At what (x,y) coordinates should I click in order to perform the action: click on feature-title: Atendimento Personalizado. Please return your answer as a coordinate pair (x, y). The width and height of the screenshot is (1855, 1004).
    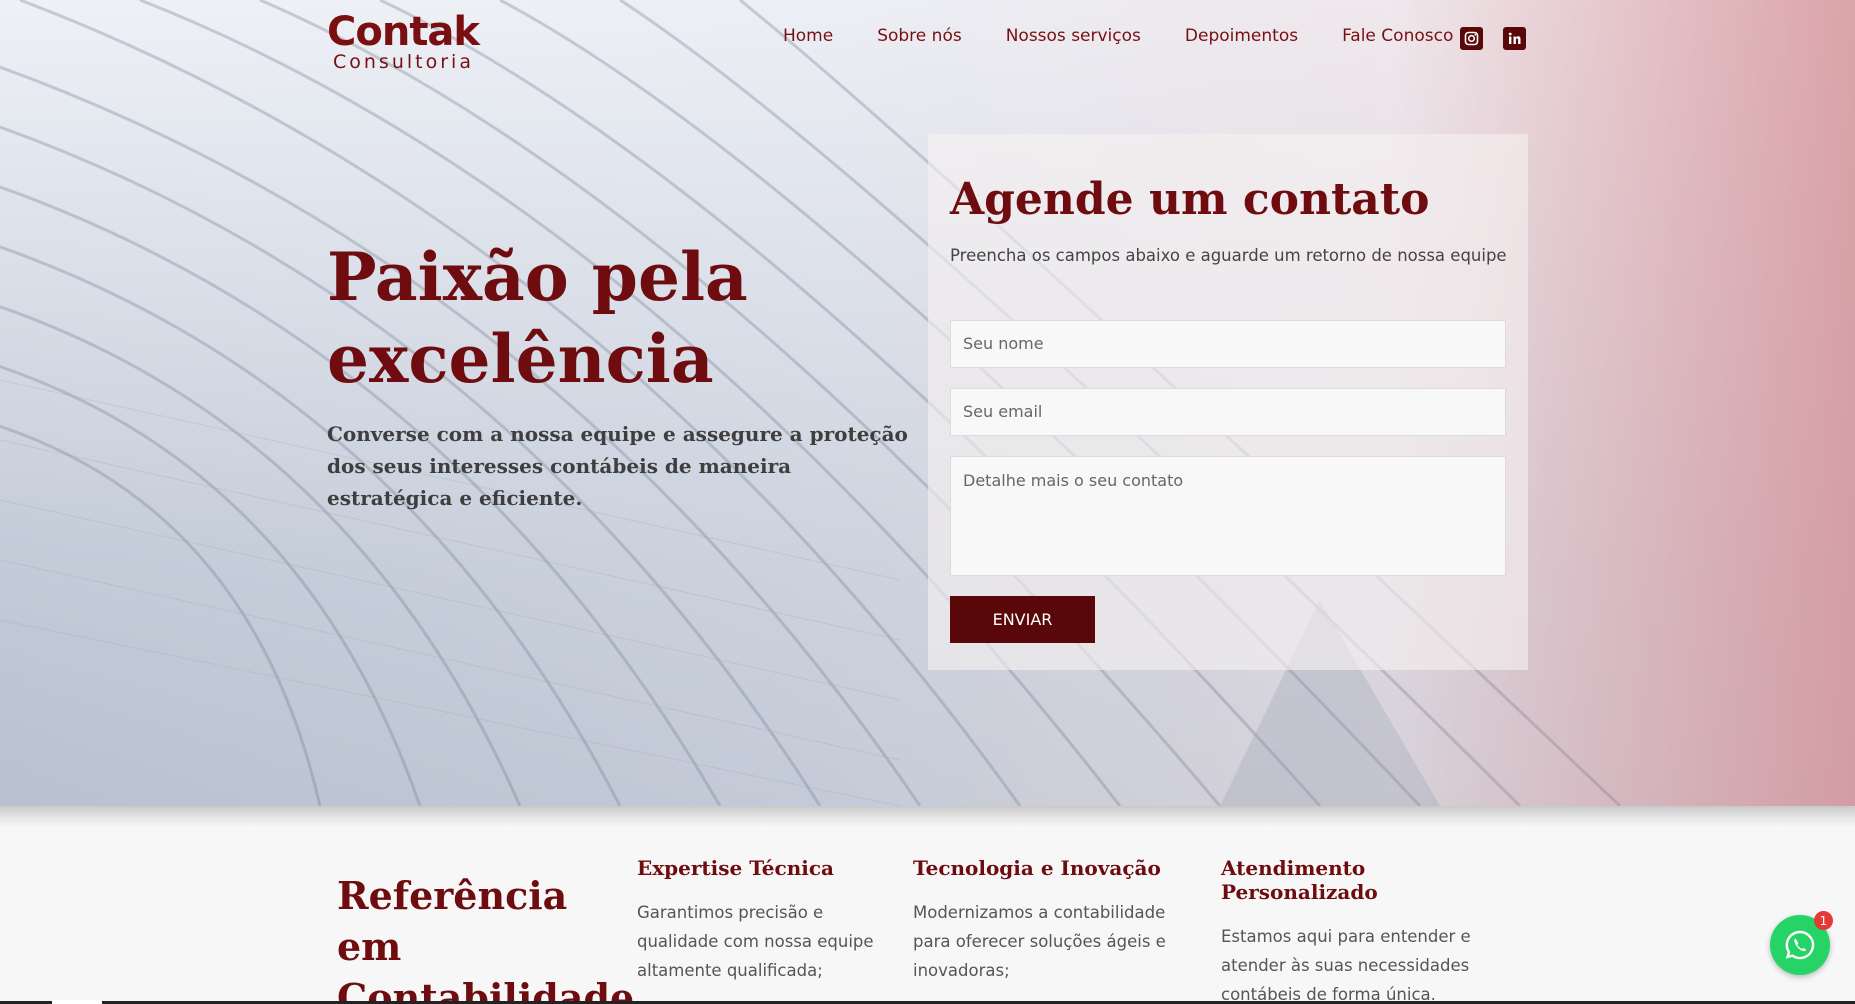
    Looking at the image, I should click on (1299, 880).